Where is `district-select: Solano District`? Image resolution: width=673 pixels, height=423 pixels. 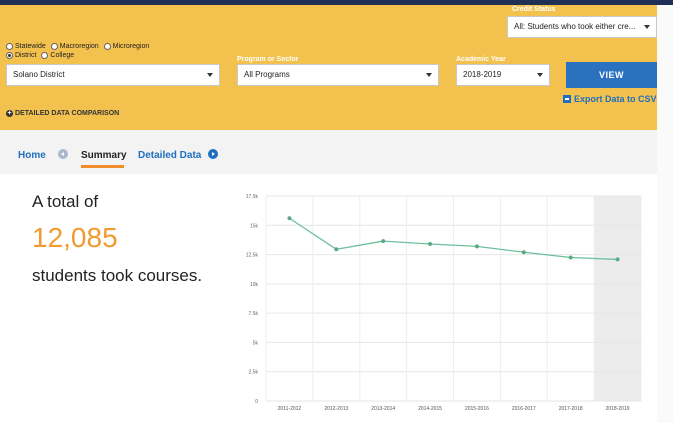 district-select: Solano District is located at coordinates (113, 75).